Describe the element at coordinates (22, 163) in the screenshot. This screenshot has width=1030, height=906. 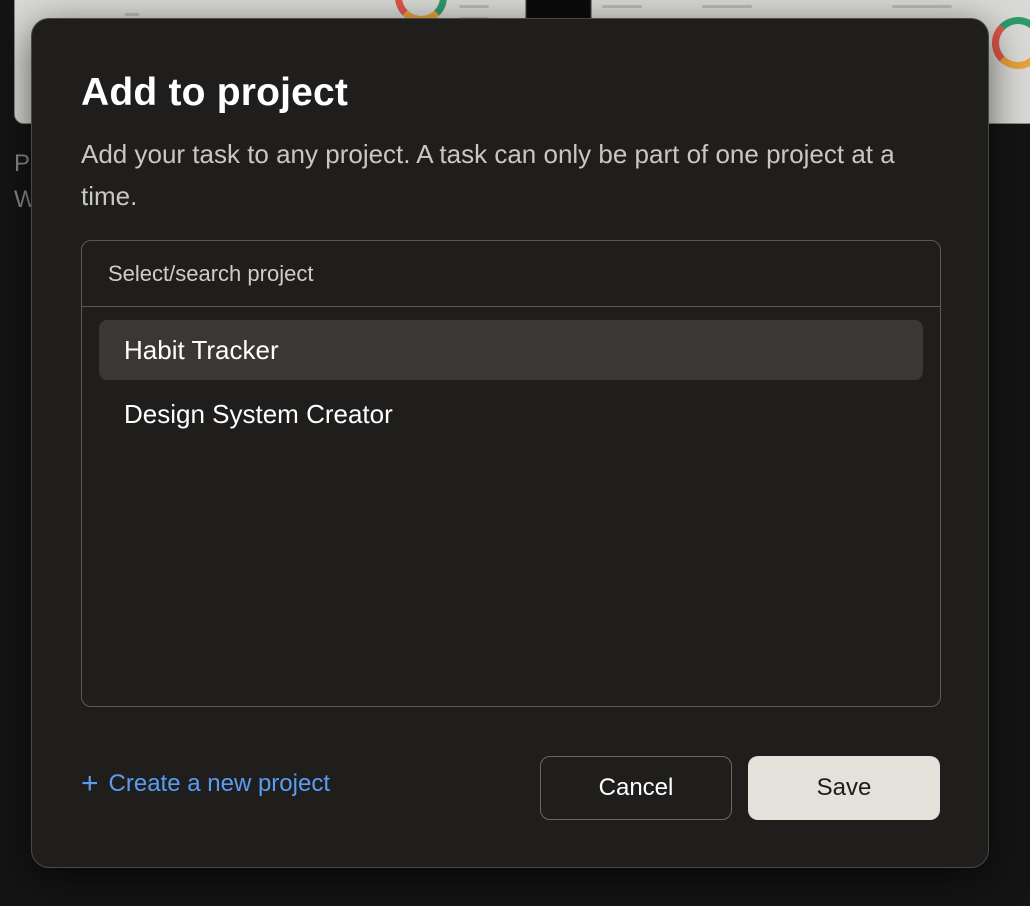
I see `background-text: P` at that location.